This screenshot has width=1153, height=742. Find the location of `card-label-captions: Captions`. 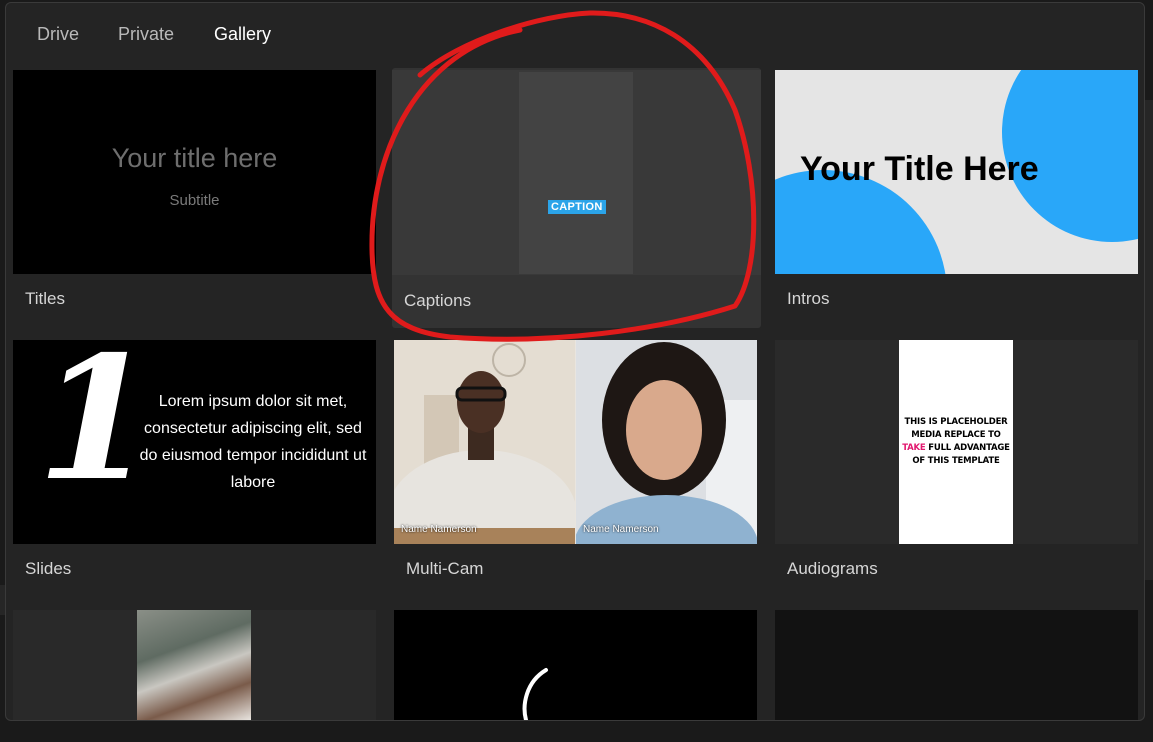

card-label-captions: Captions is located at coordinates (438, 300).